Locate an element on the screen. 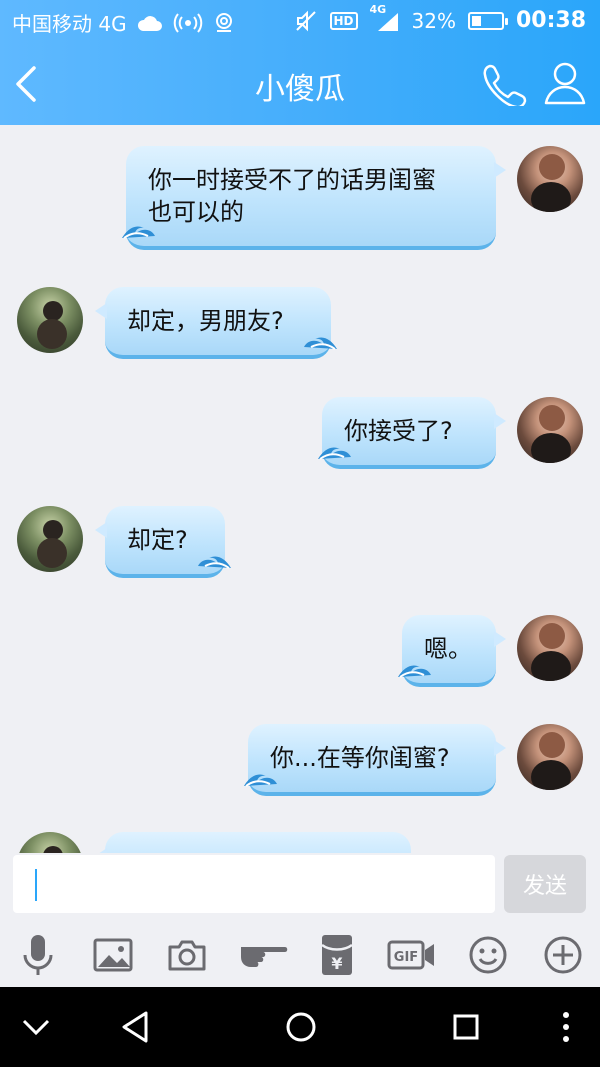 Image resolution: width=600 pixels, height=1067 pixels. input-bar: 发送 is located at coordinates (300, 888).